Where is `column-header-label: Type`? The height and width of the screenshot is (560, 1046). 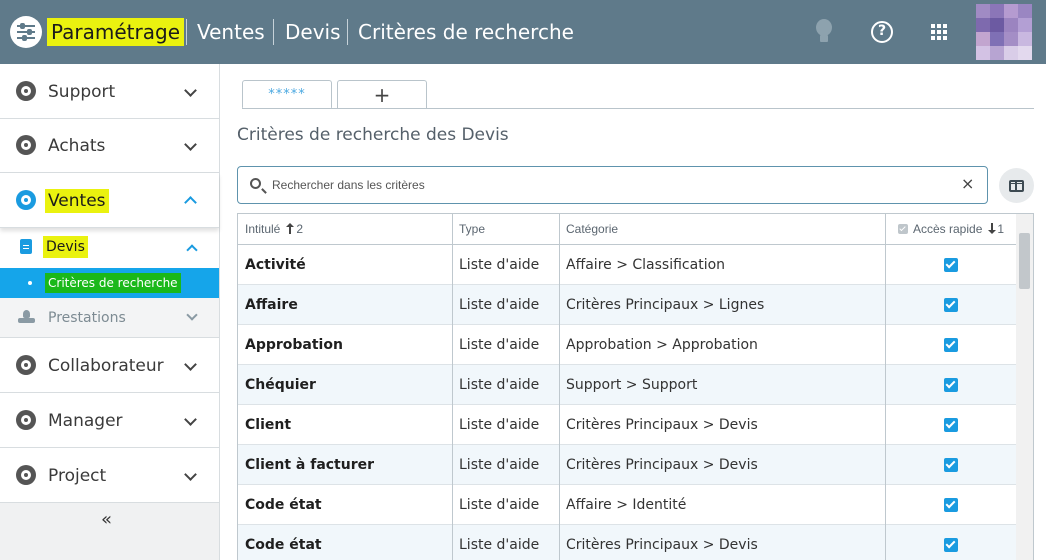
column-header-label: Type is located at coordinates (472, 229).